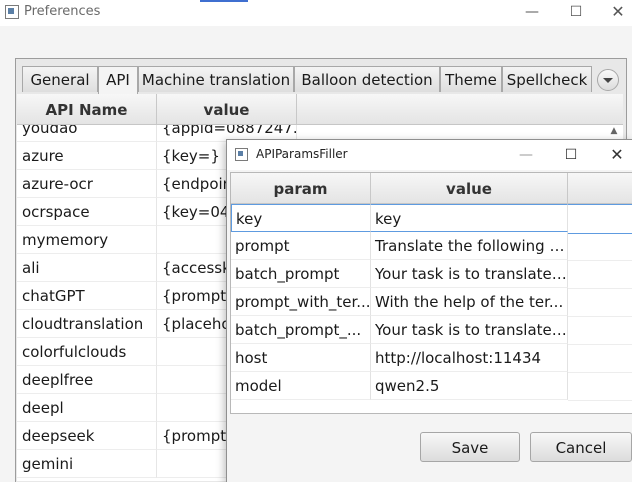 Image resolution: width=632 pixels, height=482 pixels. Describe the element at coordinates (547, 79) in the screenshot. I see `tab-spellcheck: Spellcheck` at that location.